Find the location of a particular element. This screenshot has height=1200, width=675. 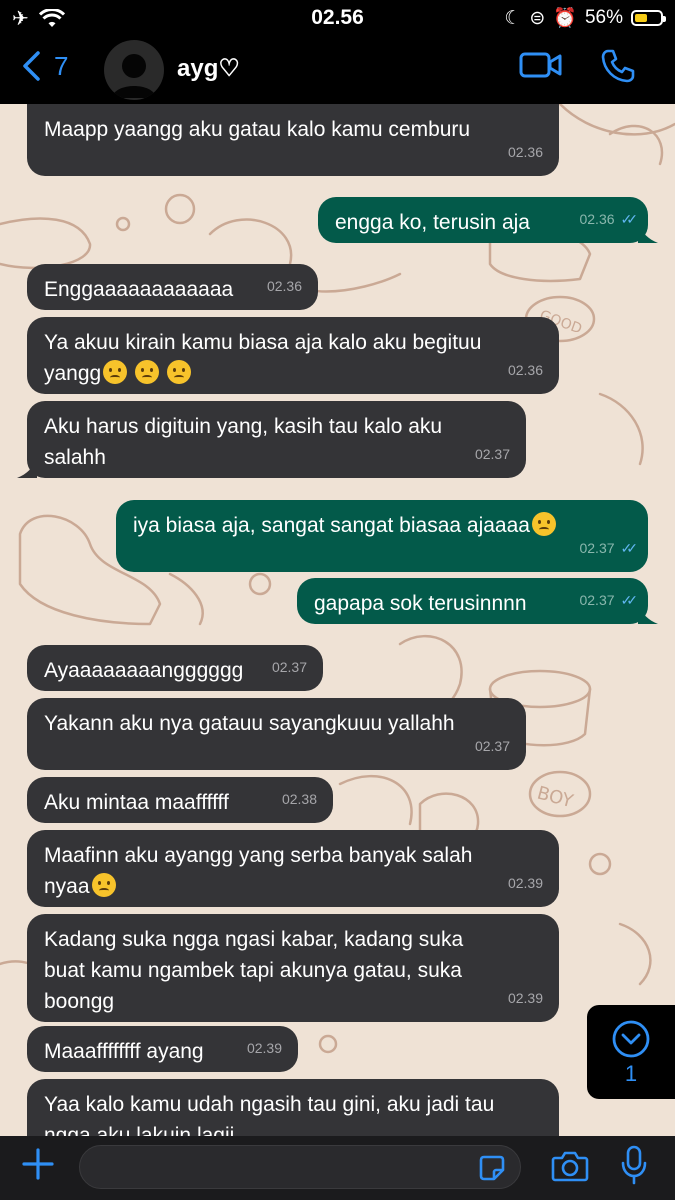

input-bar is located at coordinates (337, 1168).